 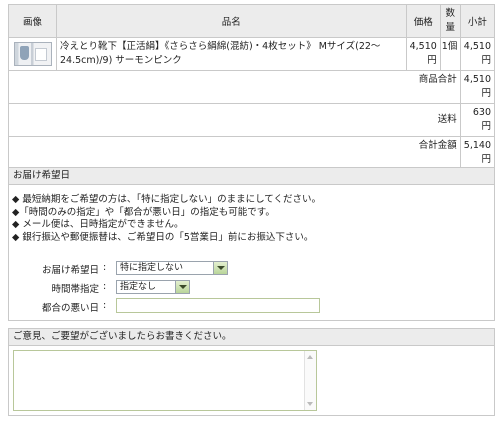 I want to click on item-qty: 1個, so click(x=450, y=54).